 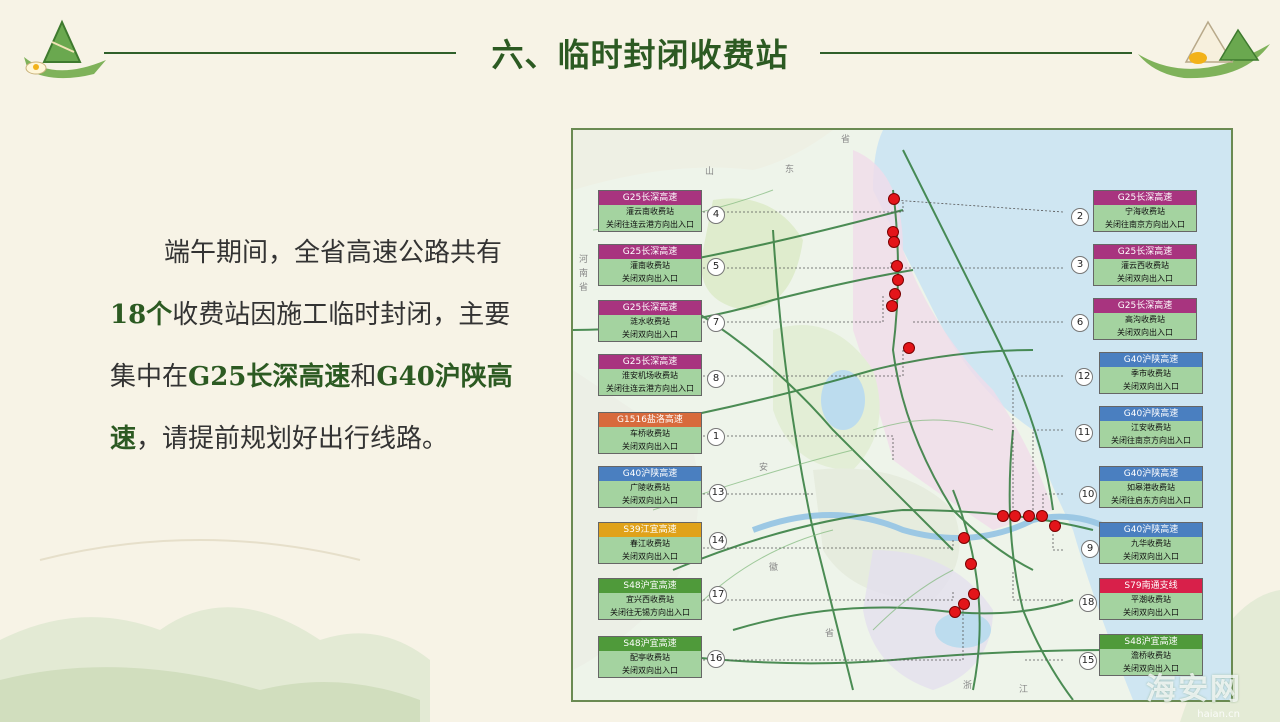 I want to click on station-number: 6, so click(x=1080, y=323).